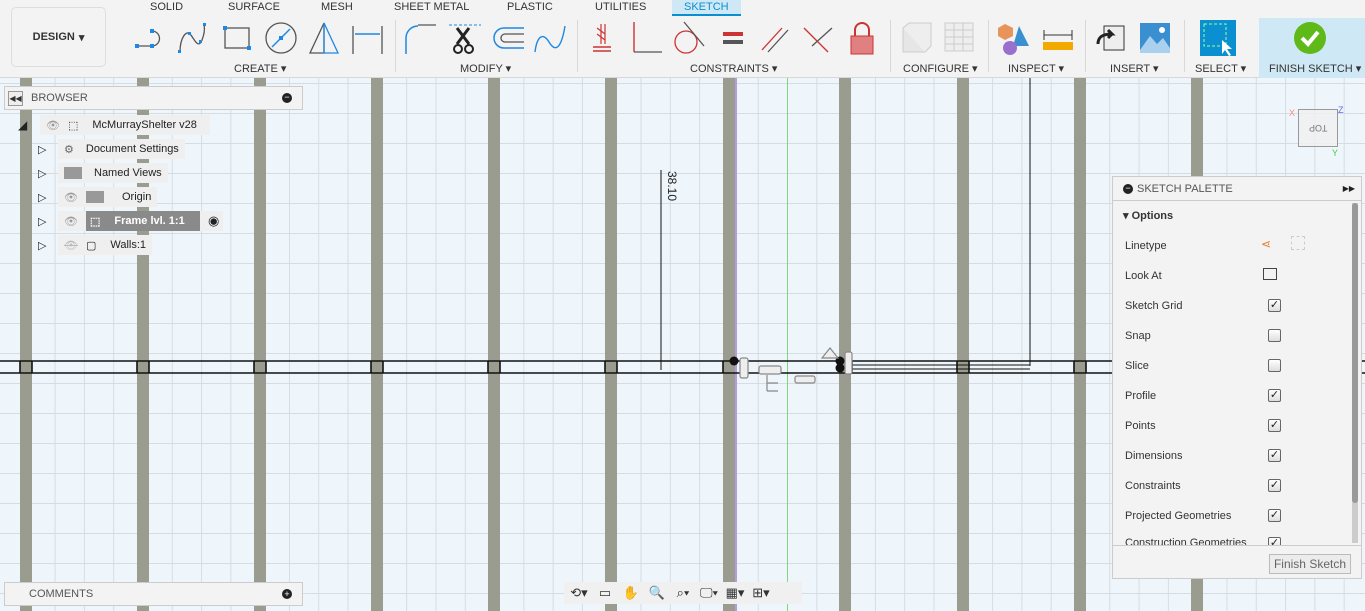 This screenshot has width=1365, height=611. What do you see at coordinates (672, 186) in the screenshot?
I see `dimension-label: 38.10` at bounding box center [672, 186].